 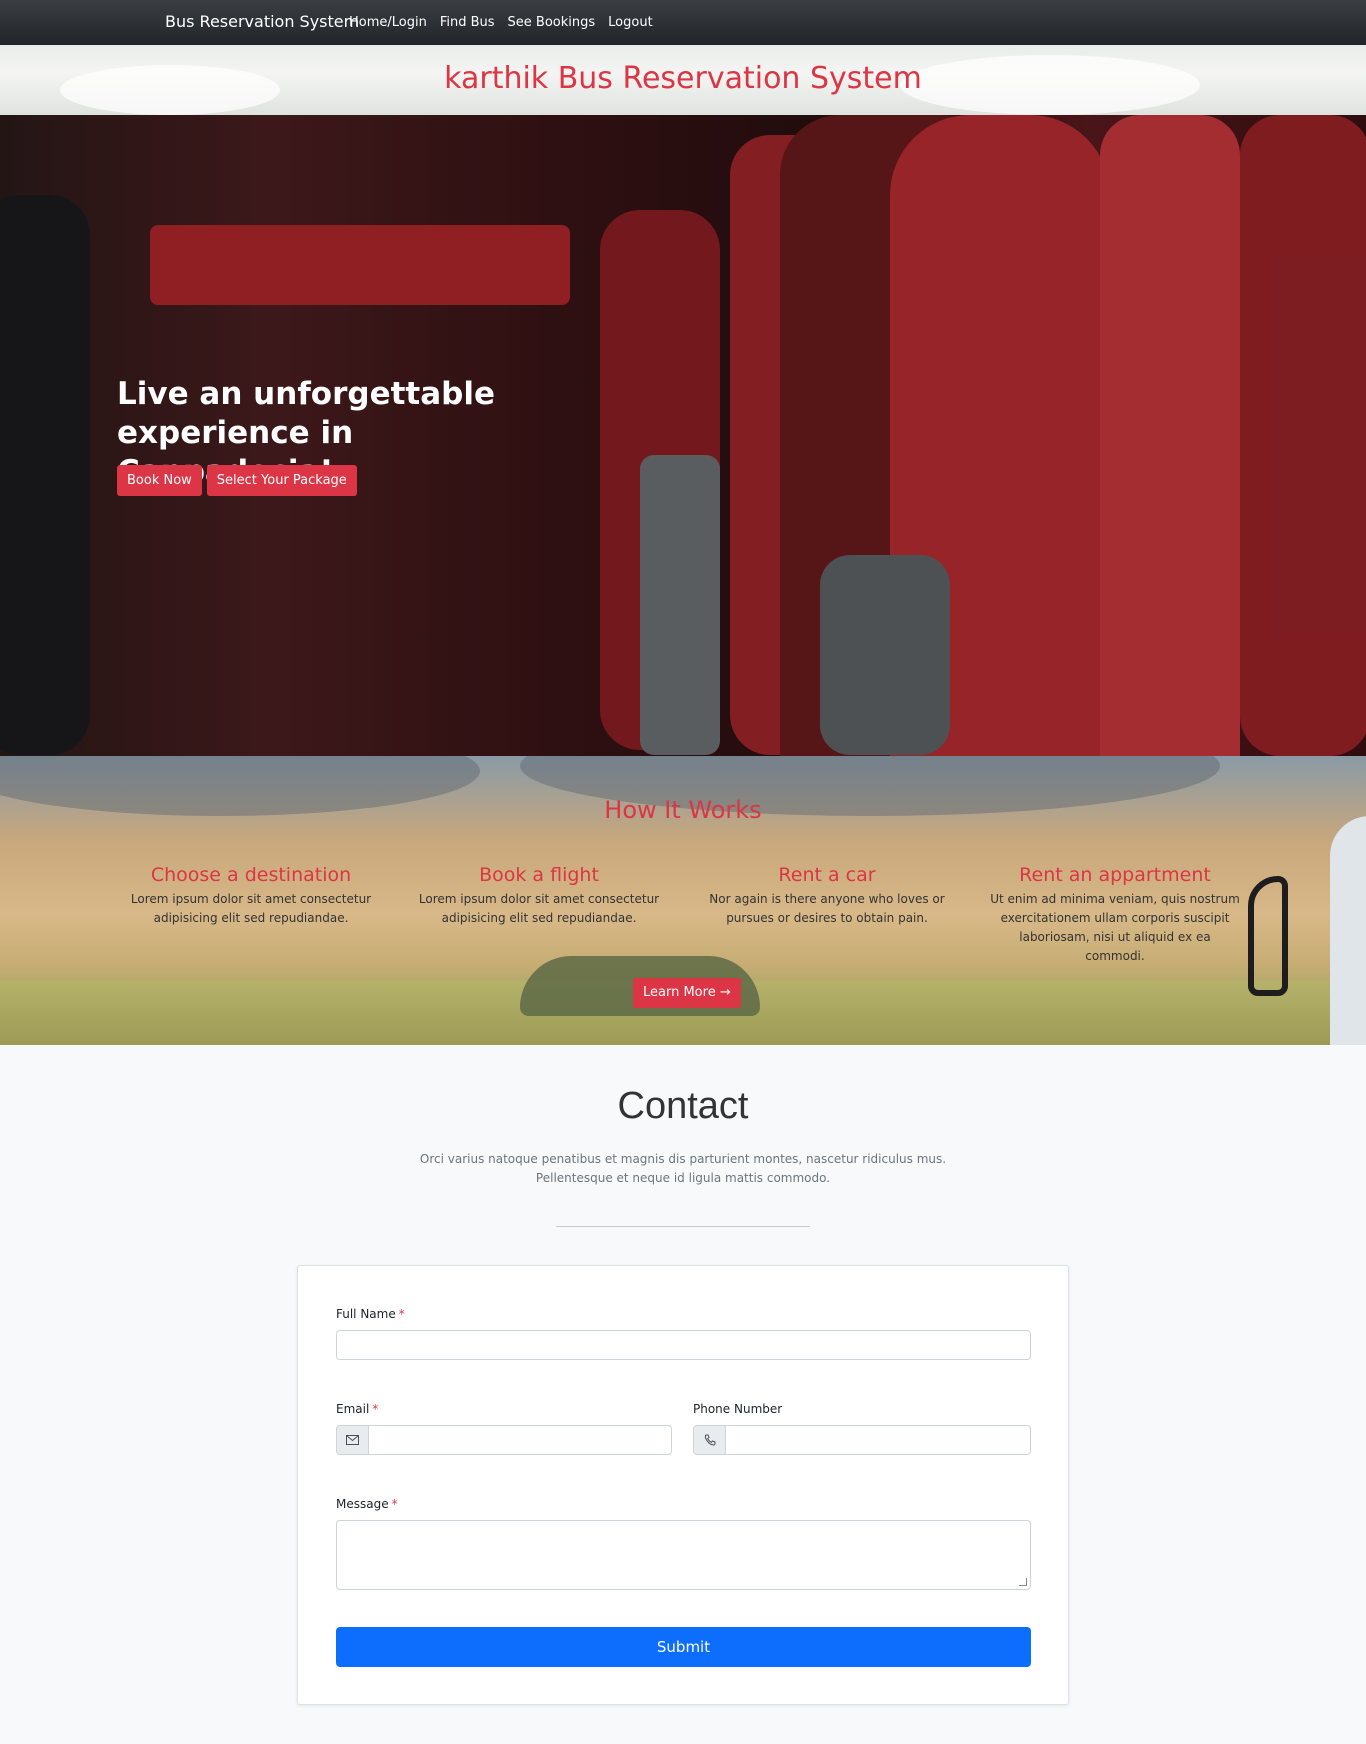 I want to click on full-name-input, so click(x=683, y=1345).